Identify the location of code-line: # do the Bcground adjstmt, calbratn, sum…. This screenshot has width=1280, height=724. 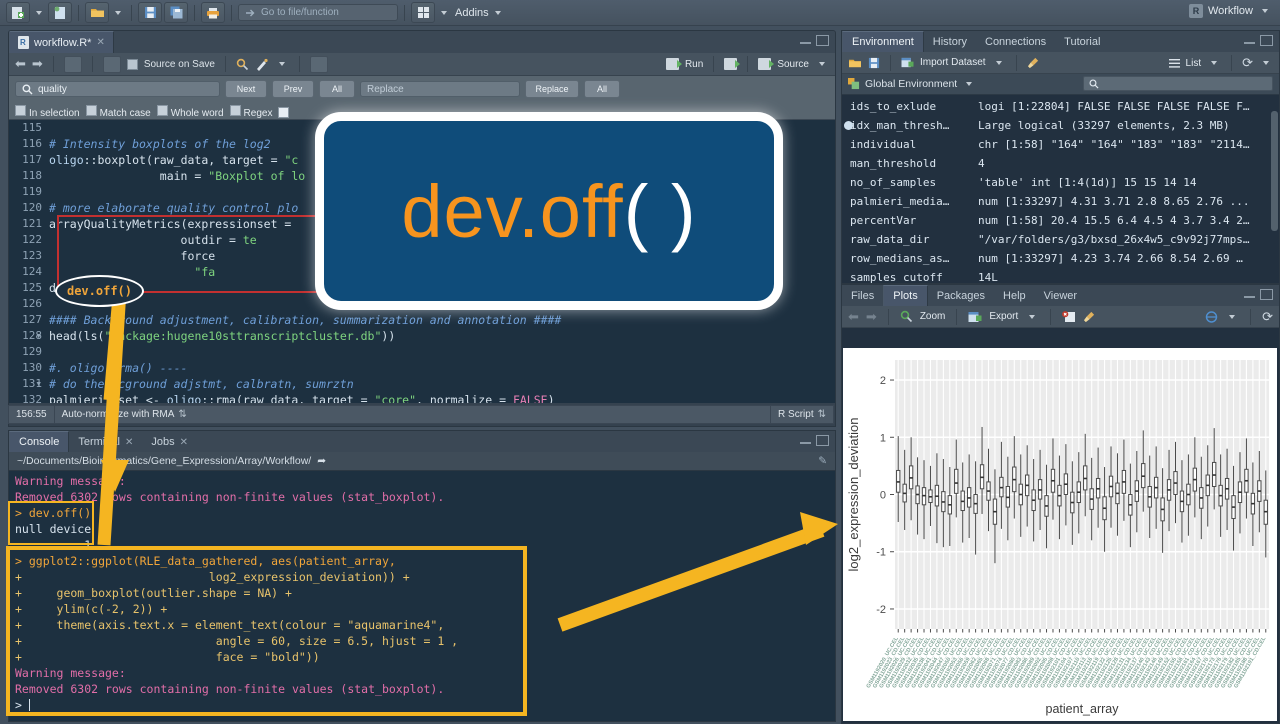
(442, 384).